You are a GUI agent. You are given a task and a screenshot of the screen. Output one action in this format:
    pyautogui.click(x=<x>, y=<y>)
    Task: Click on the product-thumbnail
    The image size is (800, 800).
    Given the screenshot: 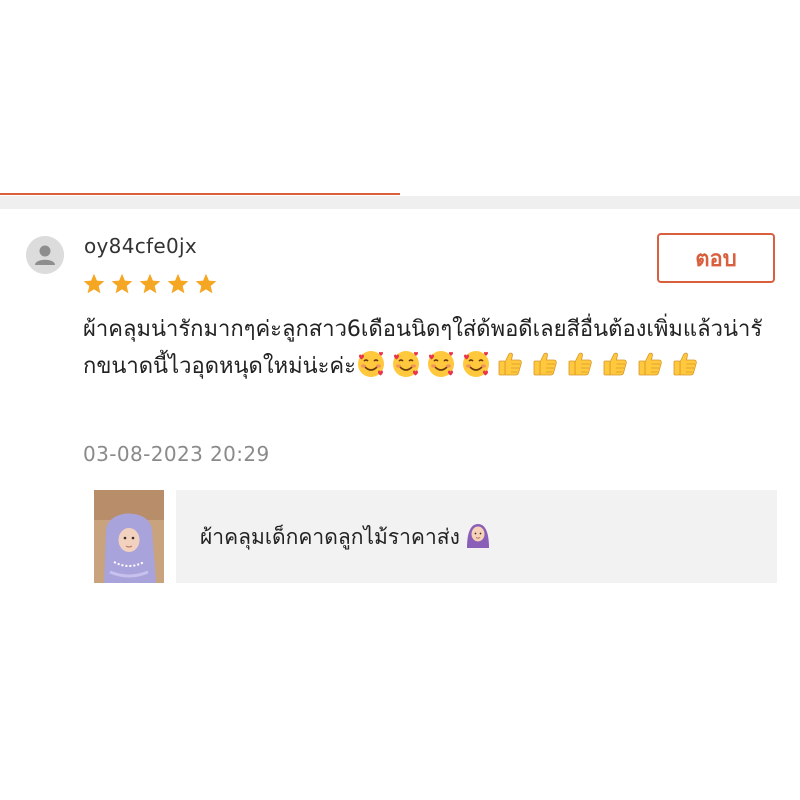 What is the action you would take?
    pyautogui.click(x=129, y=536)
    